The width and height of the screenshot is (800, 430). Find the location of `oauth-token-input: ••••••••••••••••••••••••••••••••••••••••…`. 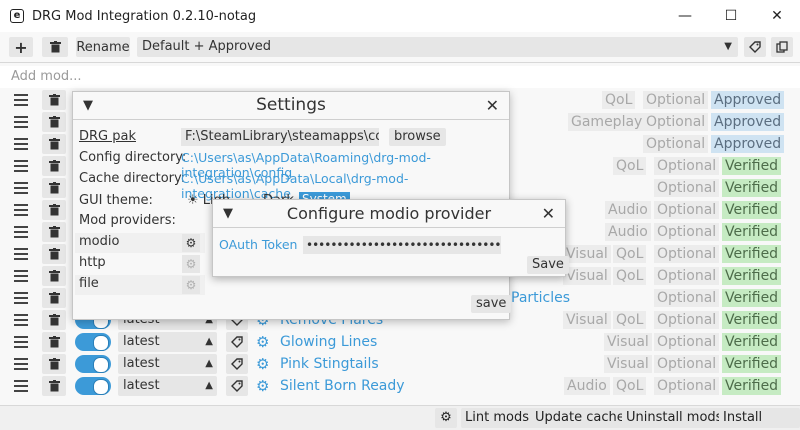

oauth-token-input: ••••••••••••••••••••••••••••••••••••••••… is located at coordinates (402, 245).